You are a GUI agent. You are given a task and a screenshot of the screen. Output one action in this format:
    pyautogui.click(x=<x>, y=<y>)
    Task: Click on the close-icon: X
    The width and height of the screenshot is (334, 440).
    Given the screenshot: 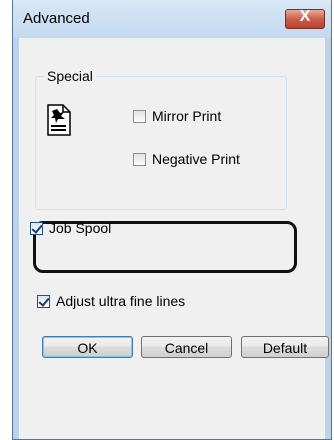 What is the action you would take?
    pyautogui.click(x=305, y=16)
    